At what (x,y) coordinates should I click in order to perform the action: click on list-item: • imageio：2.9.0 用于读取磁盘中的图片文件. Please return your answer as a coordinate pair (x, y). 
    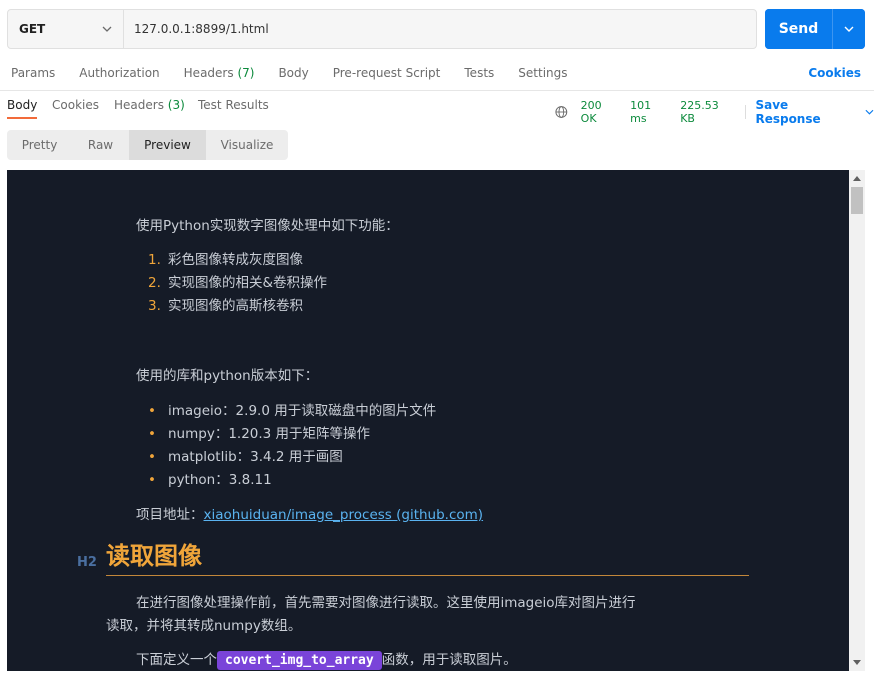
    Looking at the image, I should click on (292, 411).